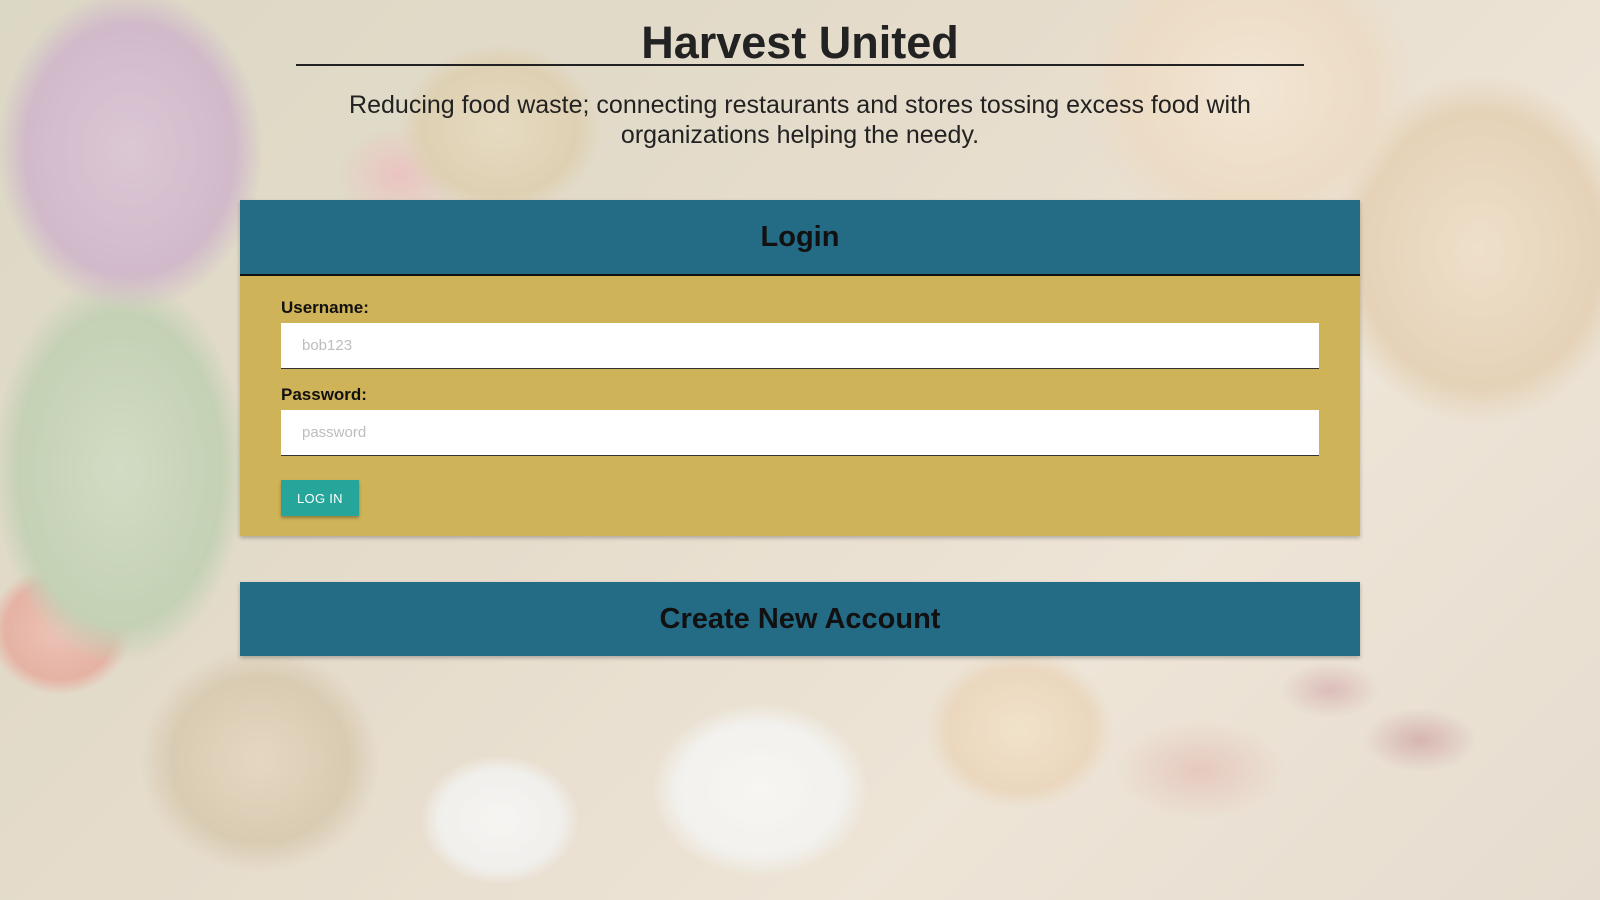 This screenshot has width=1600, height=900. I want to click on create-account-card: Create New Account, so click(800, 619).